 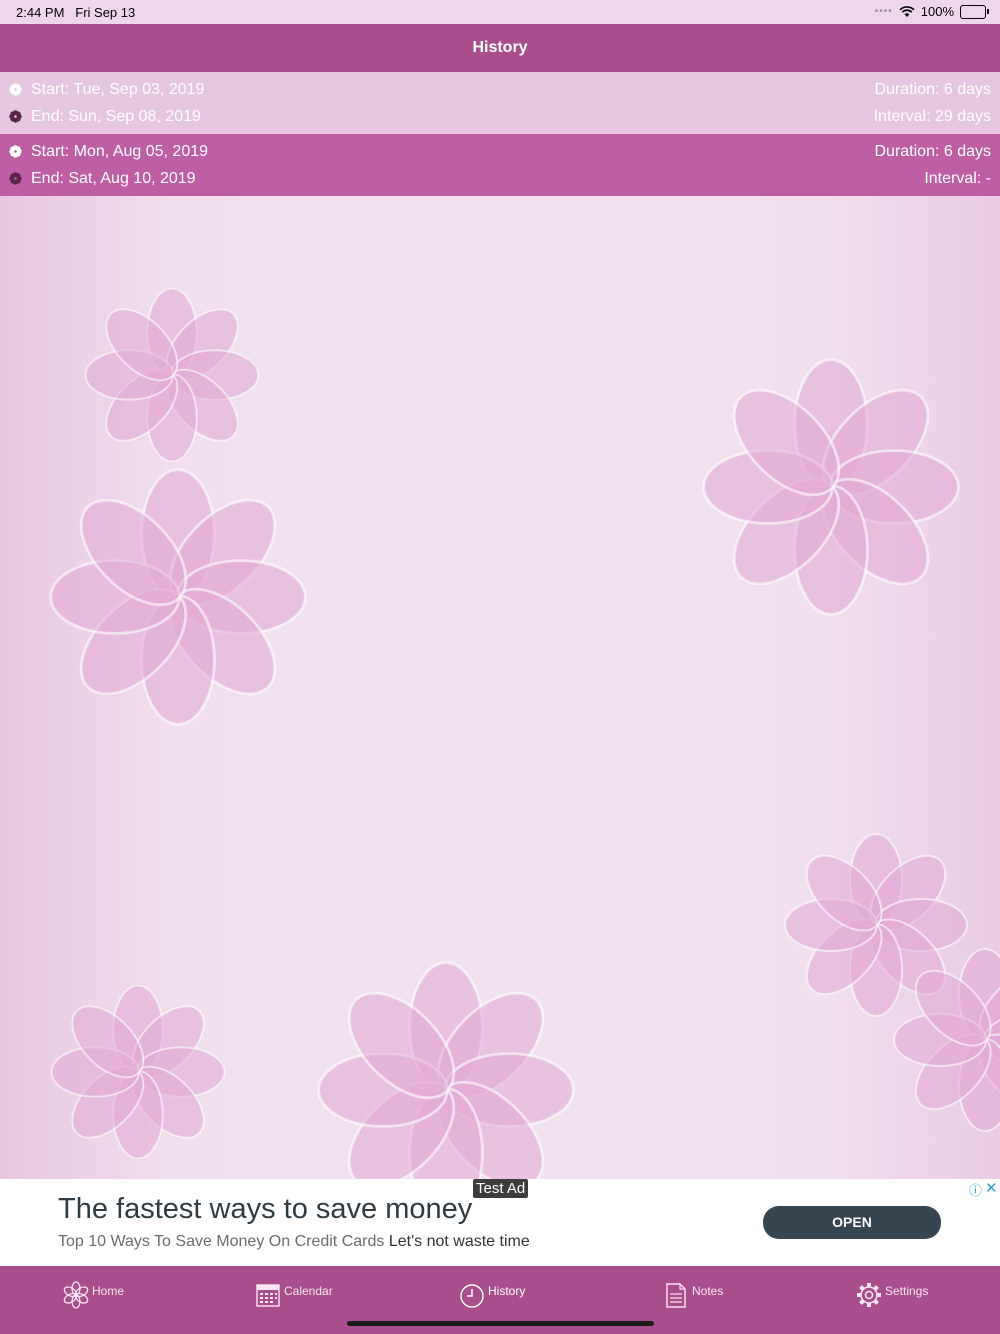 I want to click on interval: Interval: -, so click(x=957, y=178).